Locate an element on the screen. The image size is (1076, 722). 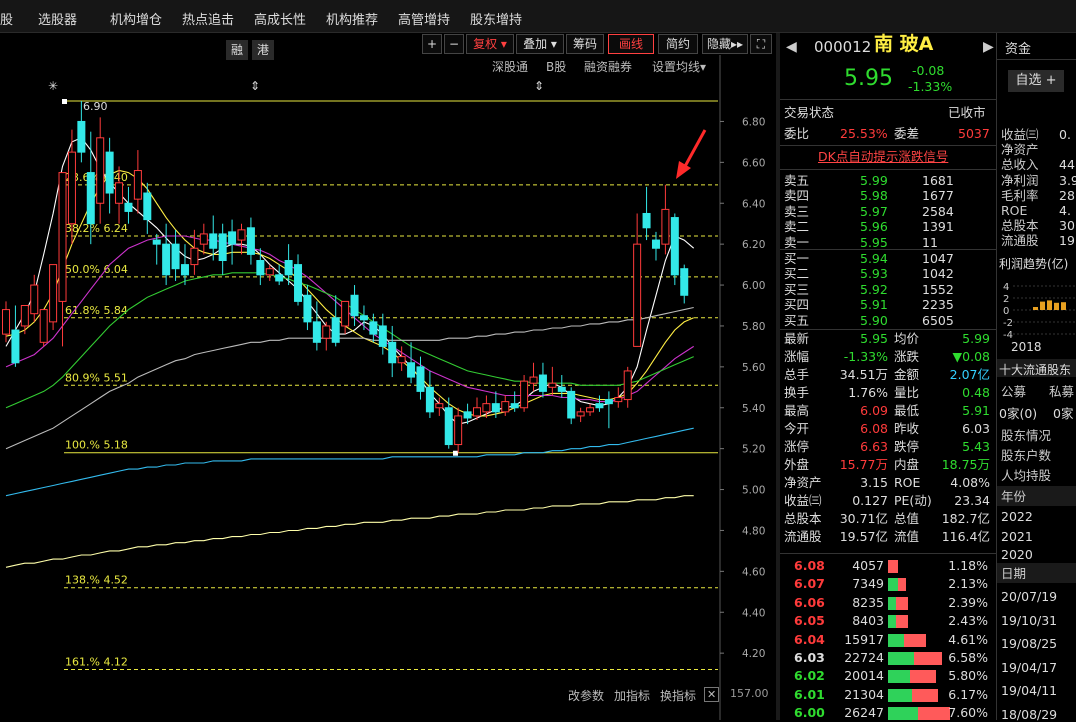
stat-value: 0.48 is located at coordinates (976, 392).